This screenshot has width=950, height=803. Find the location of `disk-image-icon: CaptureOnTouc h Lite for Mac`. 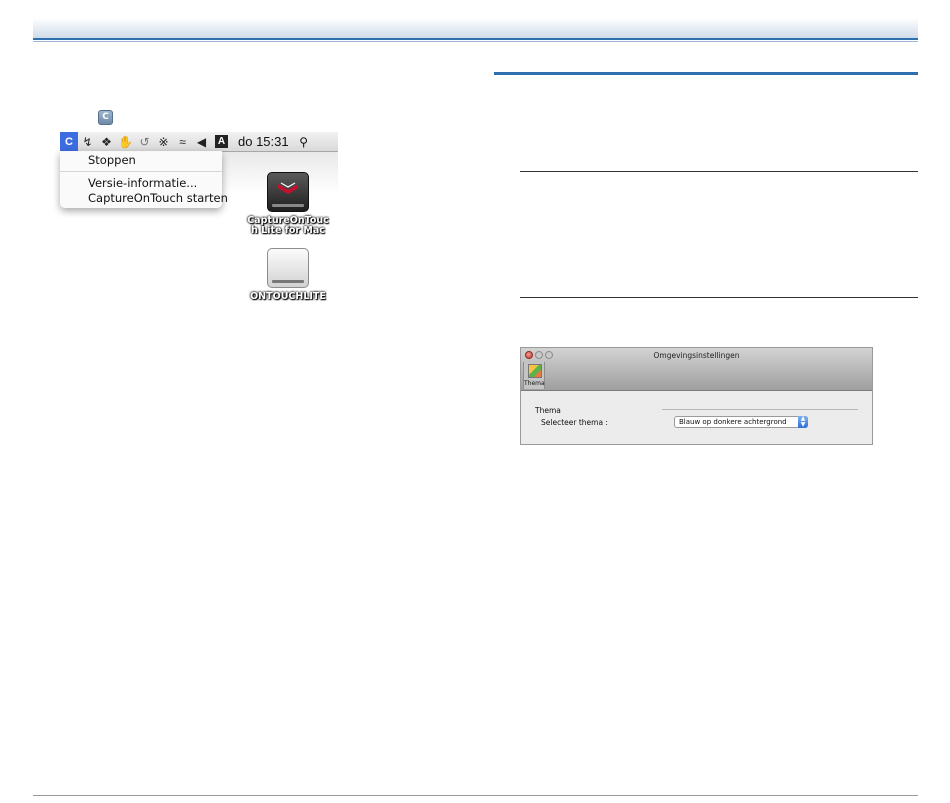

disk-image-icon: CaptureOnTouc h Lite for Mac is located at coordinates (288, 204).